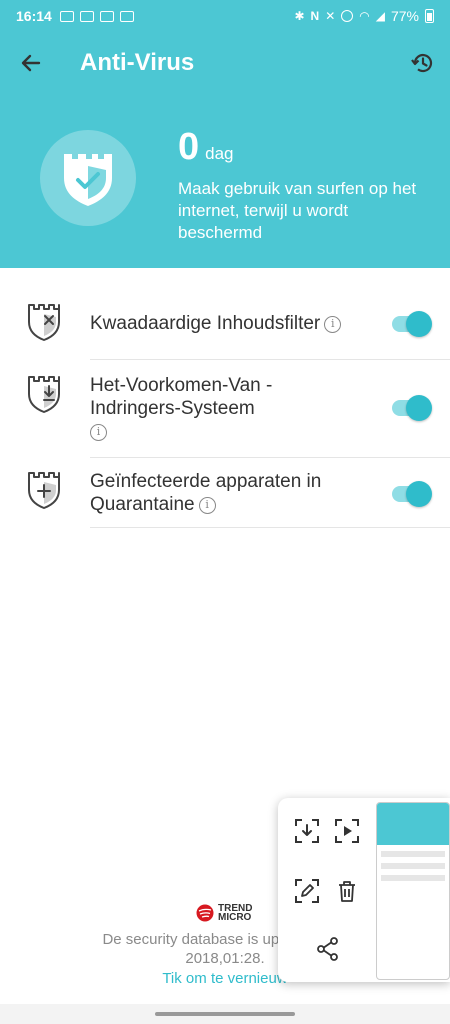 The height and width of the screenshot is (1024, 450). Describe the element at coordinates (315, 16) in the screenshot. I see `nfc-icon: N` at that location.